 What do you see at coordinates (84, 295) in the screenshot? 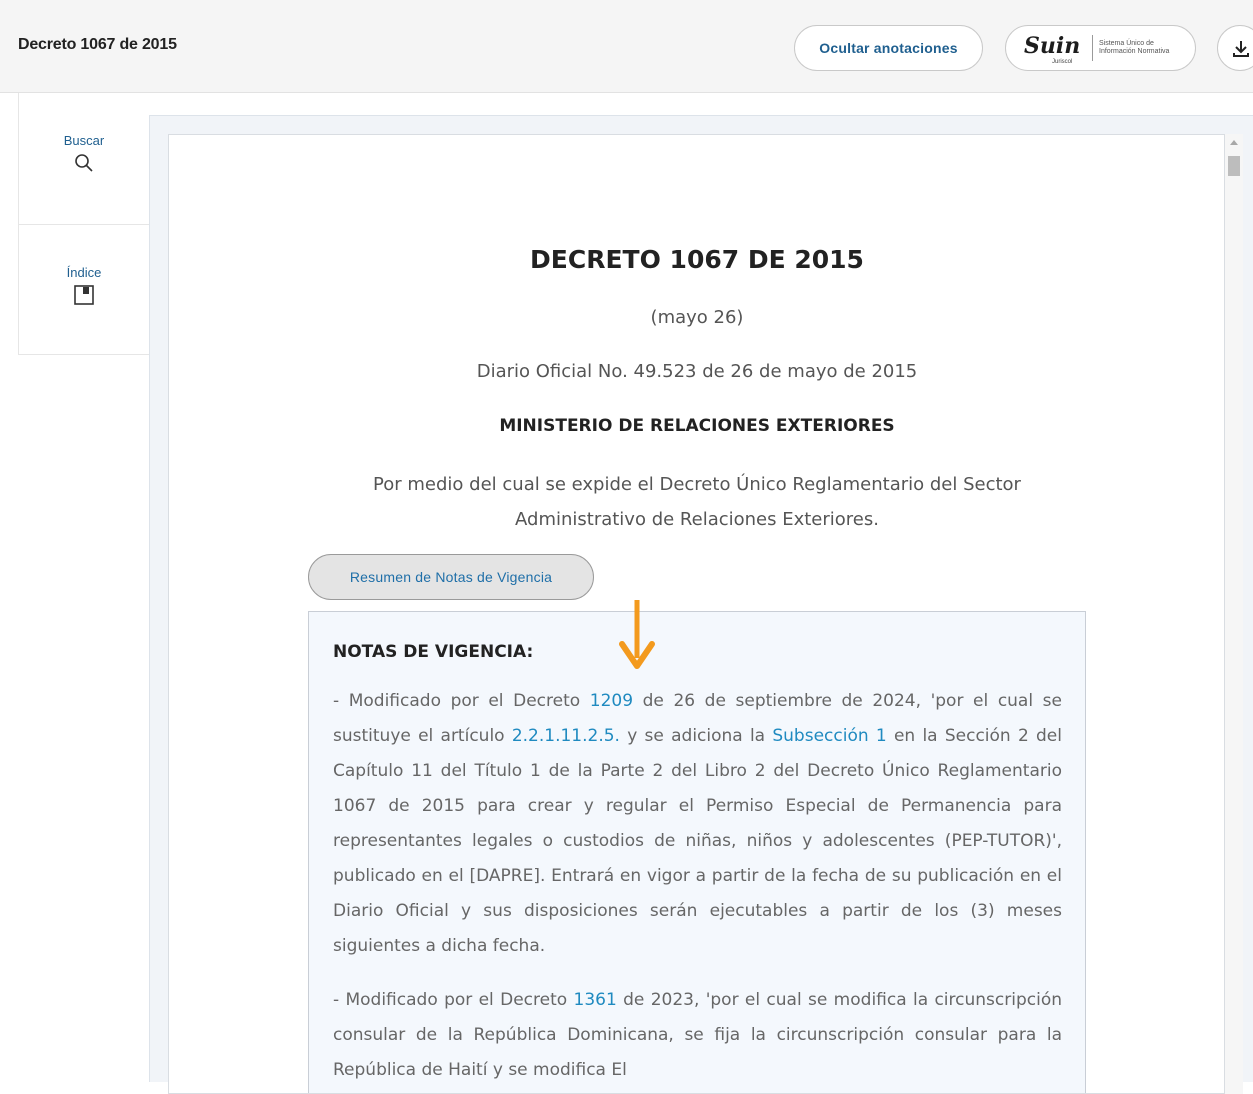
I see `bookmark-icon` at bounding box center [84, 295].